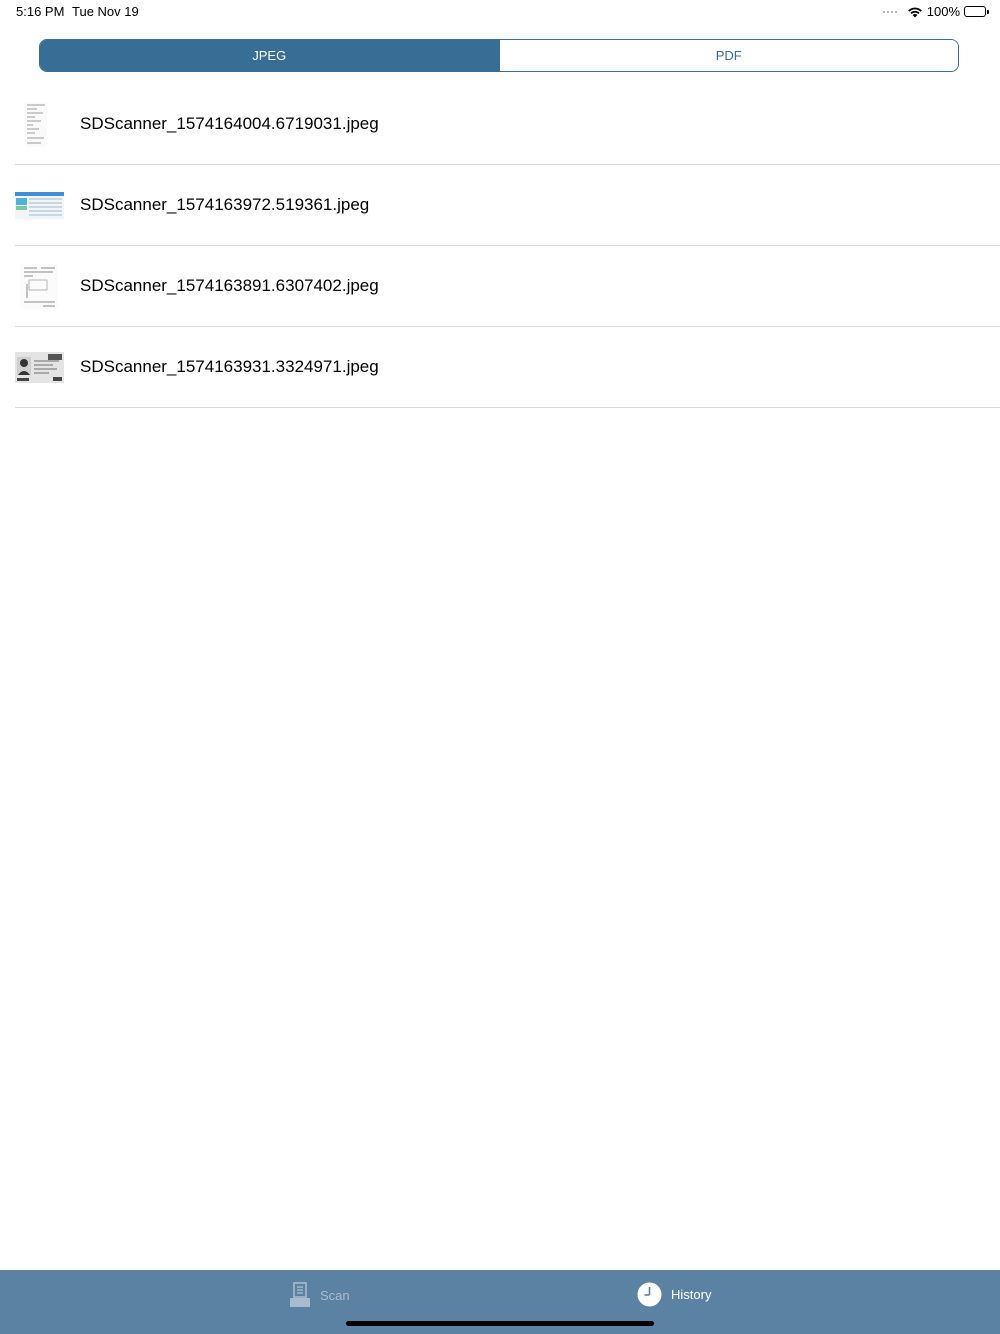 Image resolution: width=1000 pixels, height=1334 pixels. I want to click on battery-percentage: 100%, so click(943, 11).